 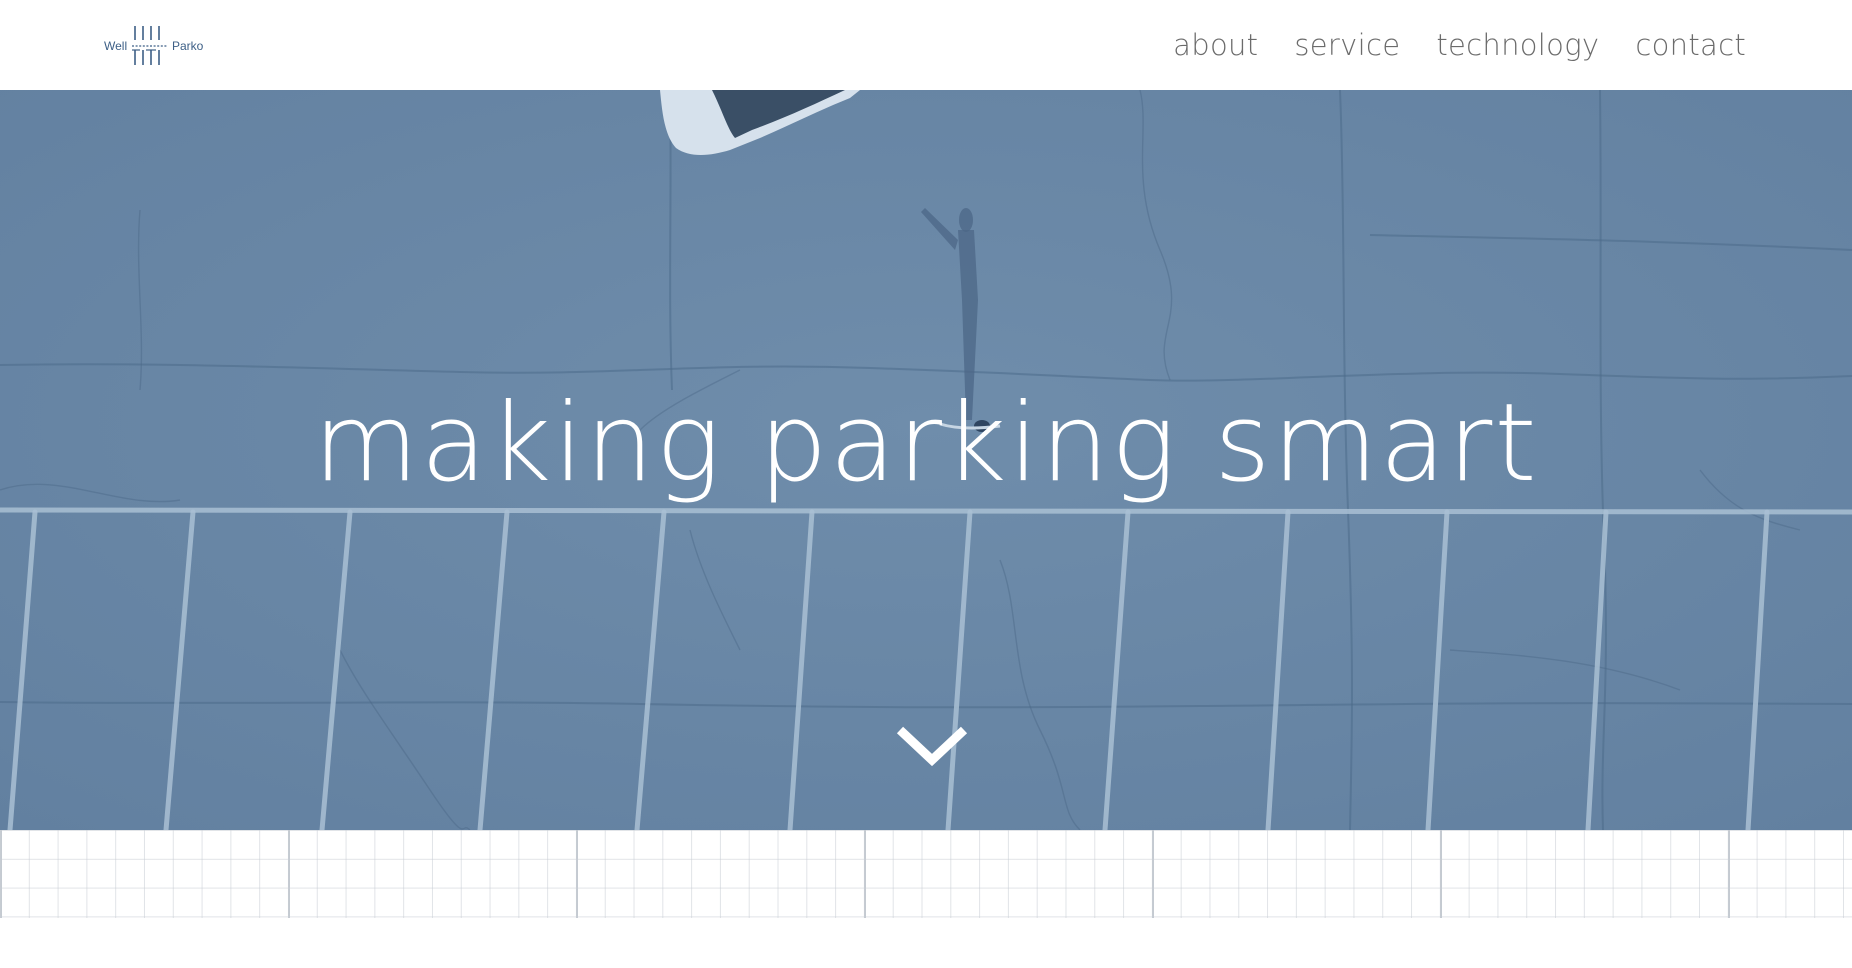 I want to click on logo-mark-icon, so click(x=150, y=45).